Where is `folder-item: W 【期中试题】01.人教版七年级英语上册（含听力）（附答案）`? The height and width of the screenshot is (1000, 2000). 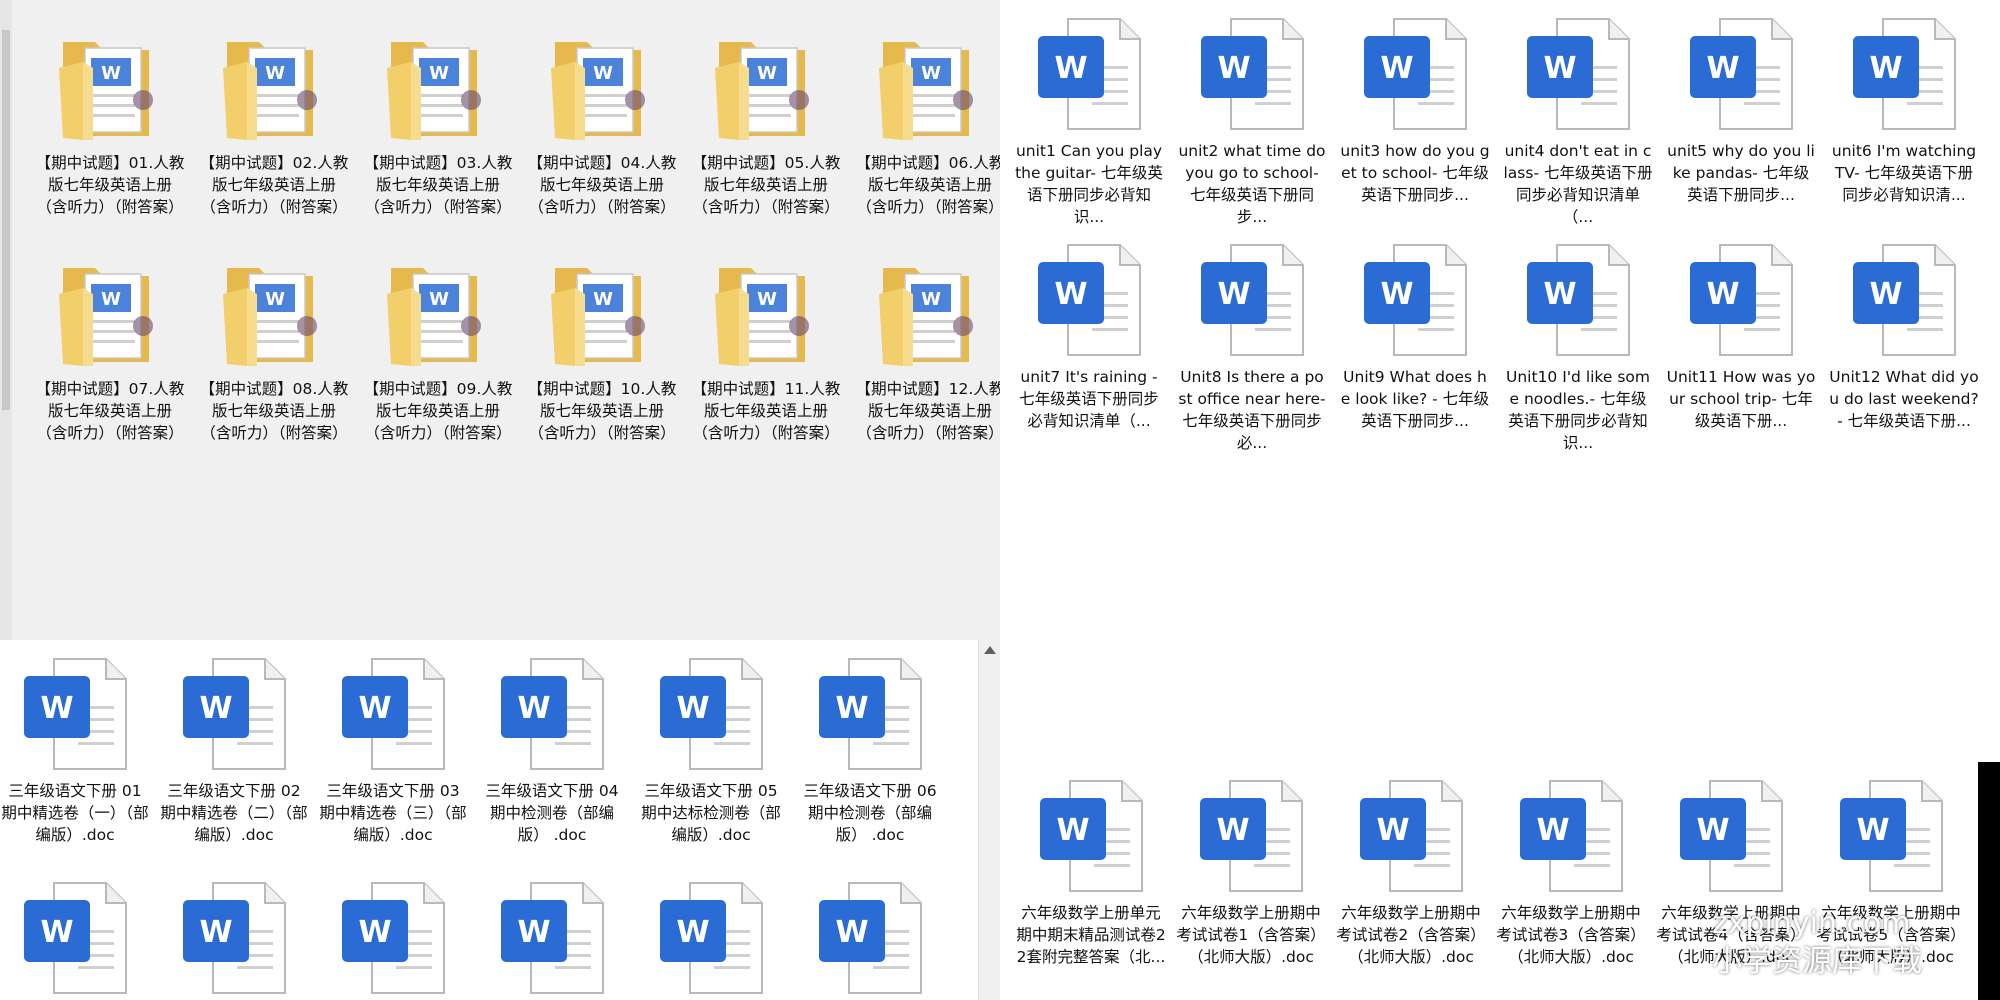
folder-item: W 【期中试题】01.人教版七年级英语上册（含听力）（附答案） is located at coordinates (110, 123).